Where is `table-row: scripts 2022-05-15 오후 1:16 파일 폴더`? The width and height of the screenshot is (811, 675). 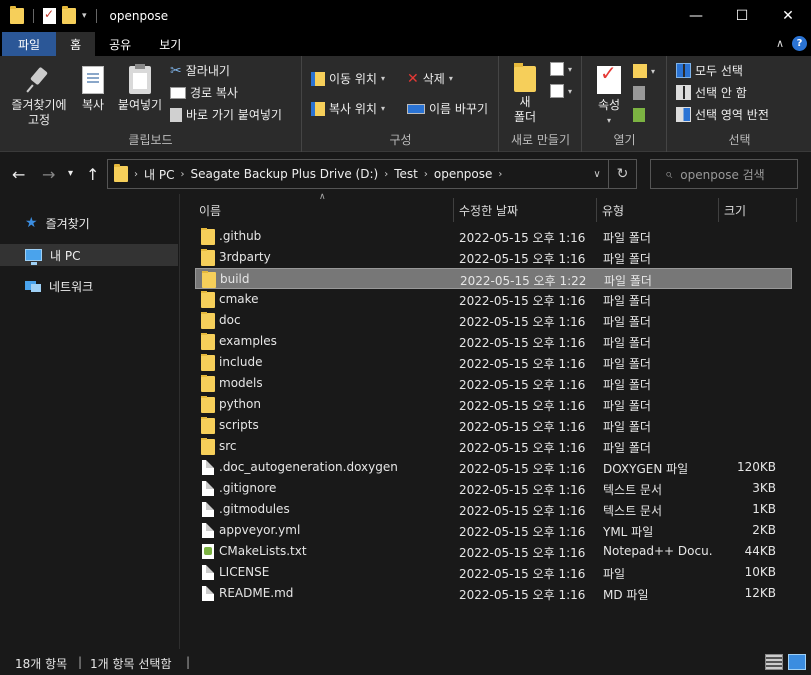 table-row: scripts 2022-05-15 오후 1:16 파일 폴더 is located at coordinates (493, 425).